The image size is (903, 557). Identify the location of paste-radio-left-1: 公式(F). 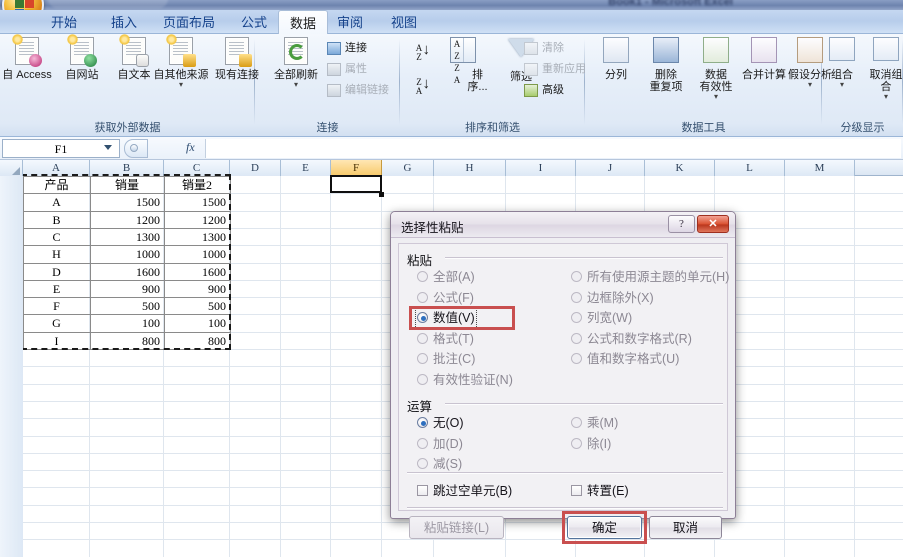
(445, 298).